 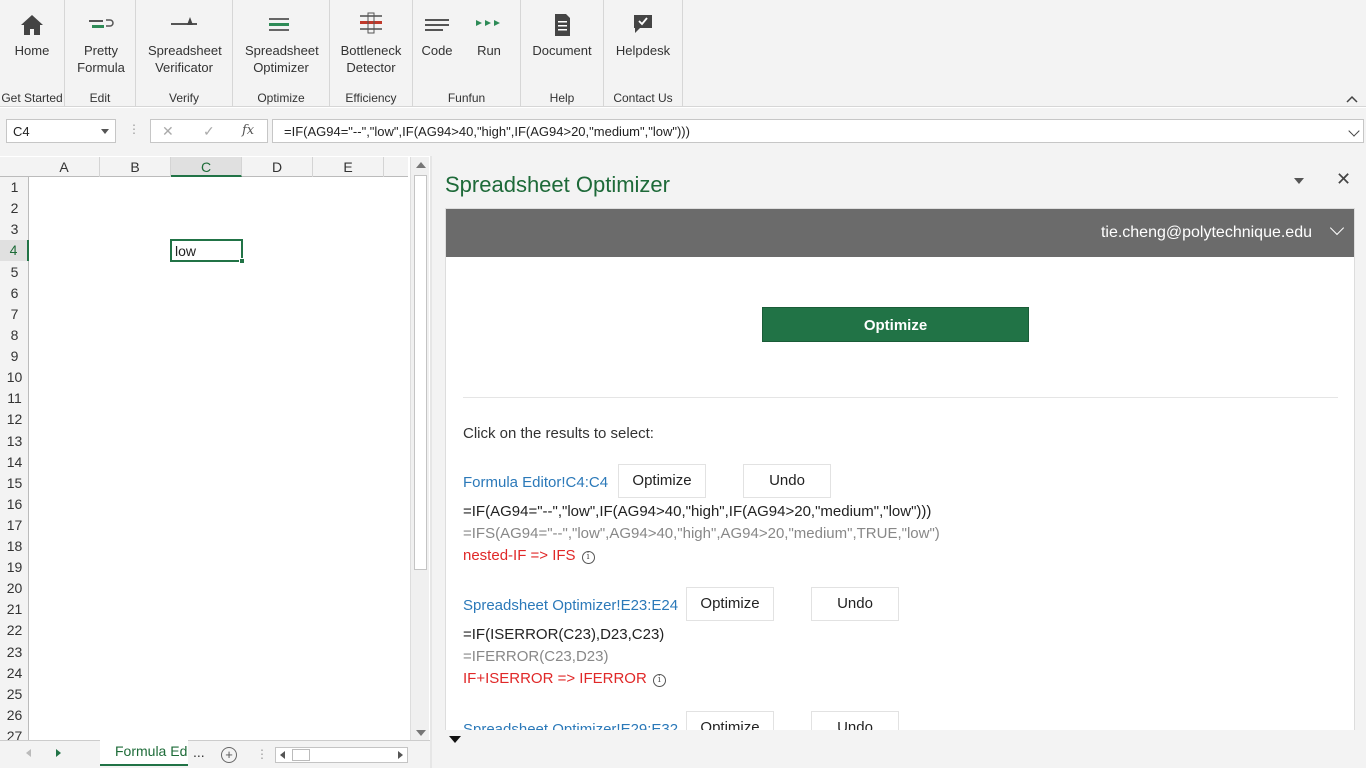 I want to click on row-header-14: 14, so click(x=14, y=462).